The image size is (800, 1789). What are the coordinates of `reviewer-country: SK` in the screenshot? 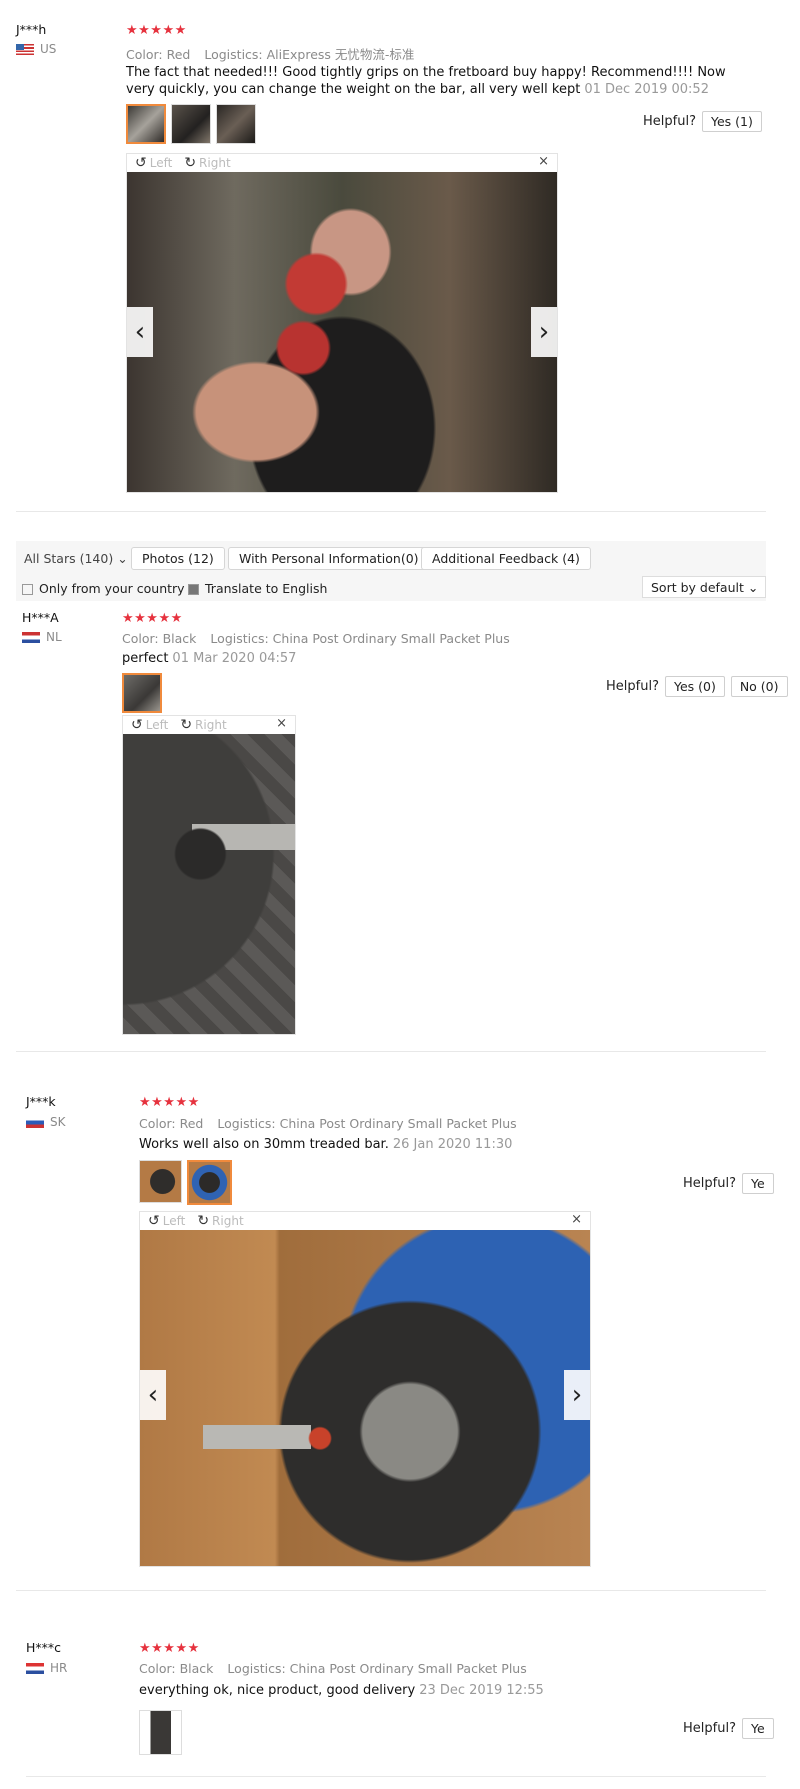 It's located at (46, 1122).